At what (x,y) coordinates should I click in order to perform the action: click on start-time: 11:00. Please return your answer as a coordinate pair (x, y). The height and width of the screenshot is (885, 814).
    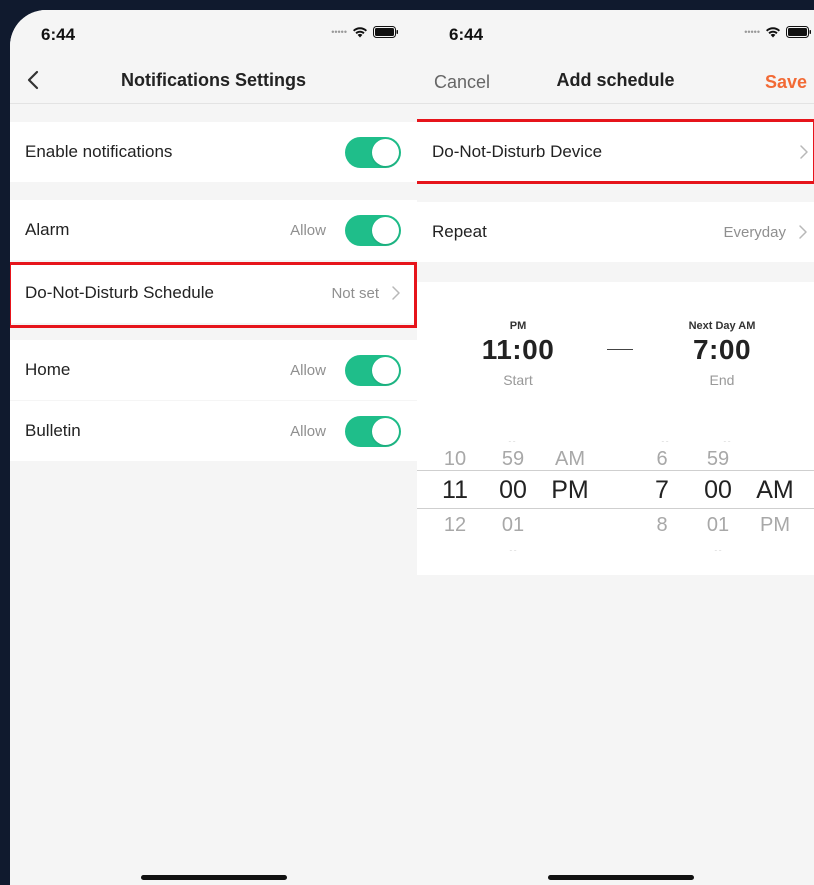
    Looking at the image, I should click on (518, 349).